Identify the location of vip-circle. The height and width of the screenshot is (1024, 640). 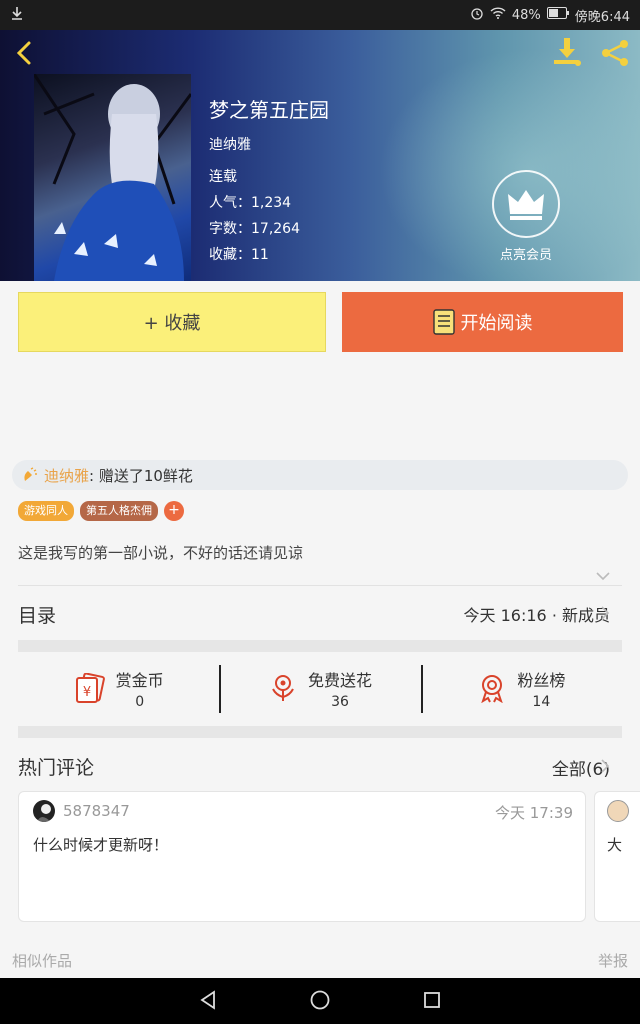
(526, 204).